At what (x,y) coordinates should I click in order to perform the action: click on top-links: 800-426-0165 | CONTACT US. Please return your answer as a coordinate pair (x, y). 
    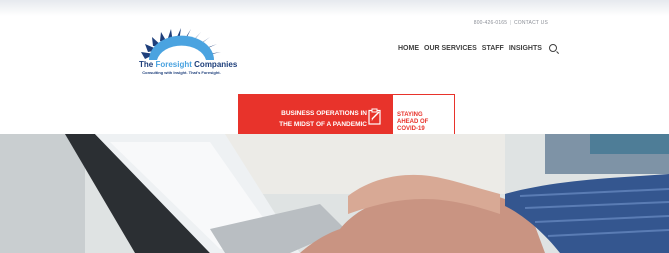
    Looking at the image, I should click on (511, 23).